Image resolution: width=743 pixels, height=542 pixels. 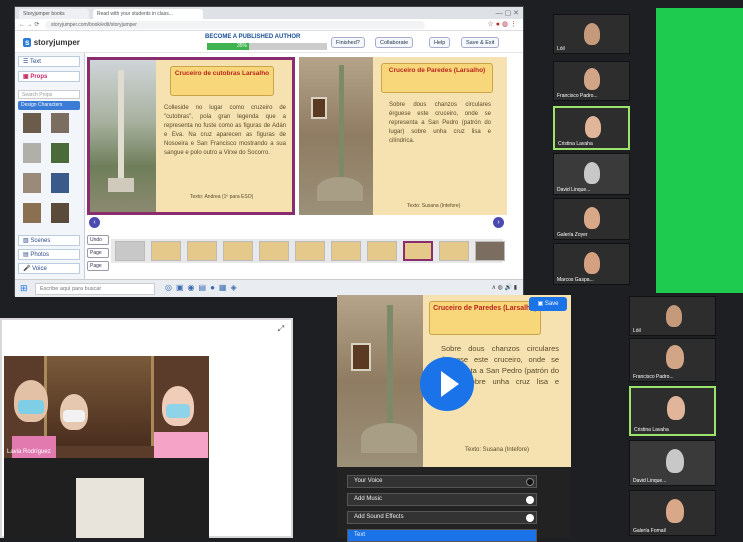 What do you see at coordinates (40, 255) in the screenshot?
I see `photos-label: Photos` at bounding box center [40, 255].